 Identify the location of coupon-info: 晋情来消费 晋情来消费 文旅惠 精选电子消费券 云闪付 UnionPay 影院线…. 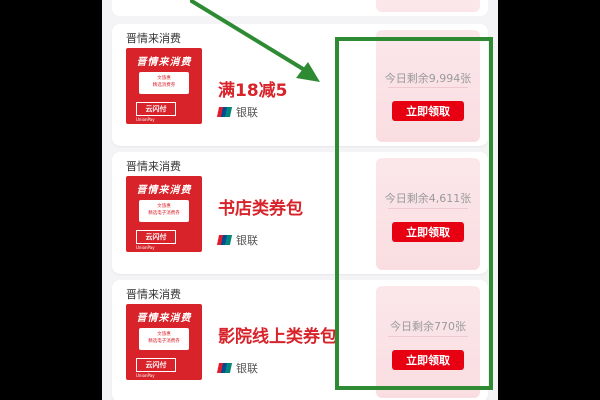
(227, 340).